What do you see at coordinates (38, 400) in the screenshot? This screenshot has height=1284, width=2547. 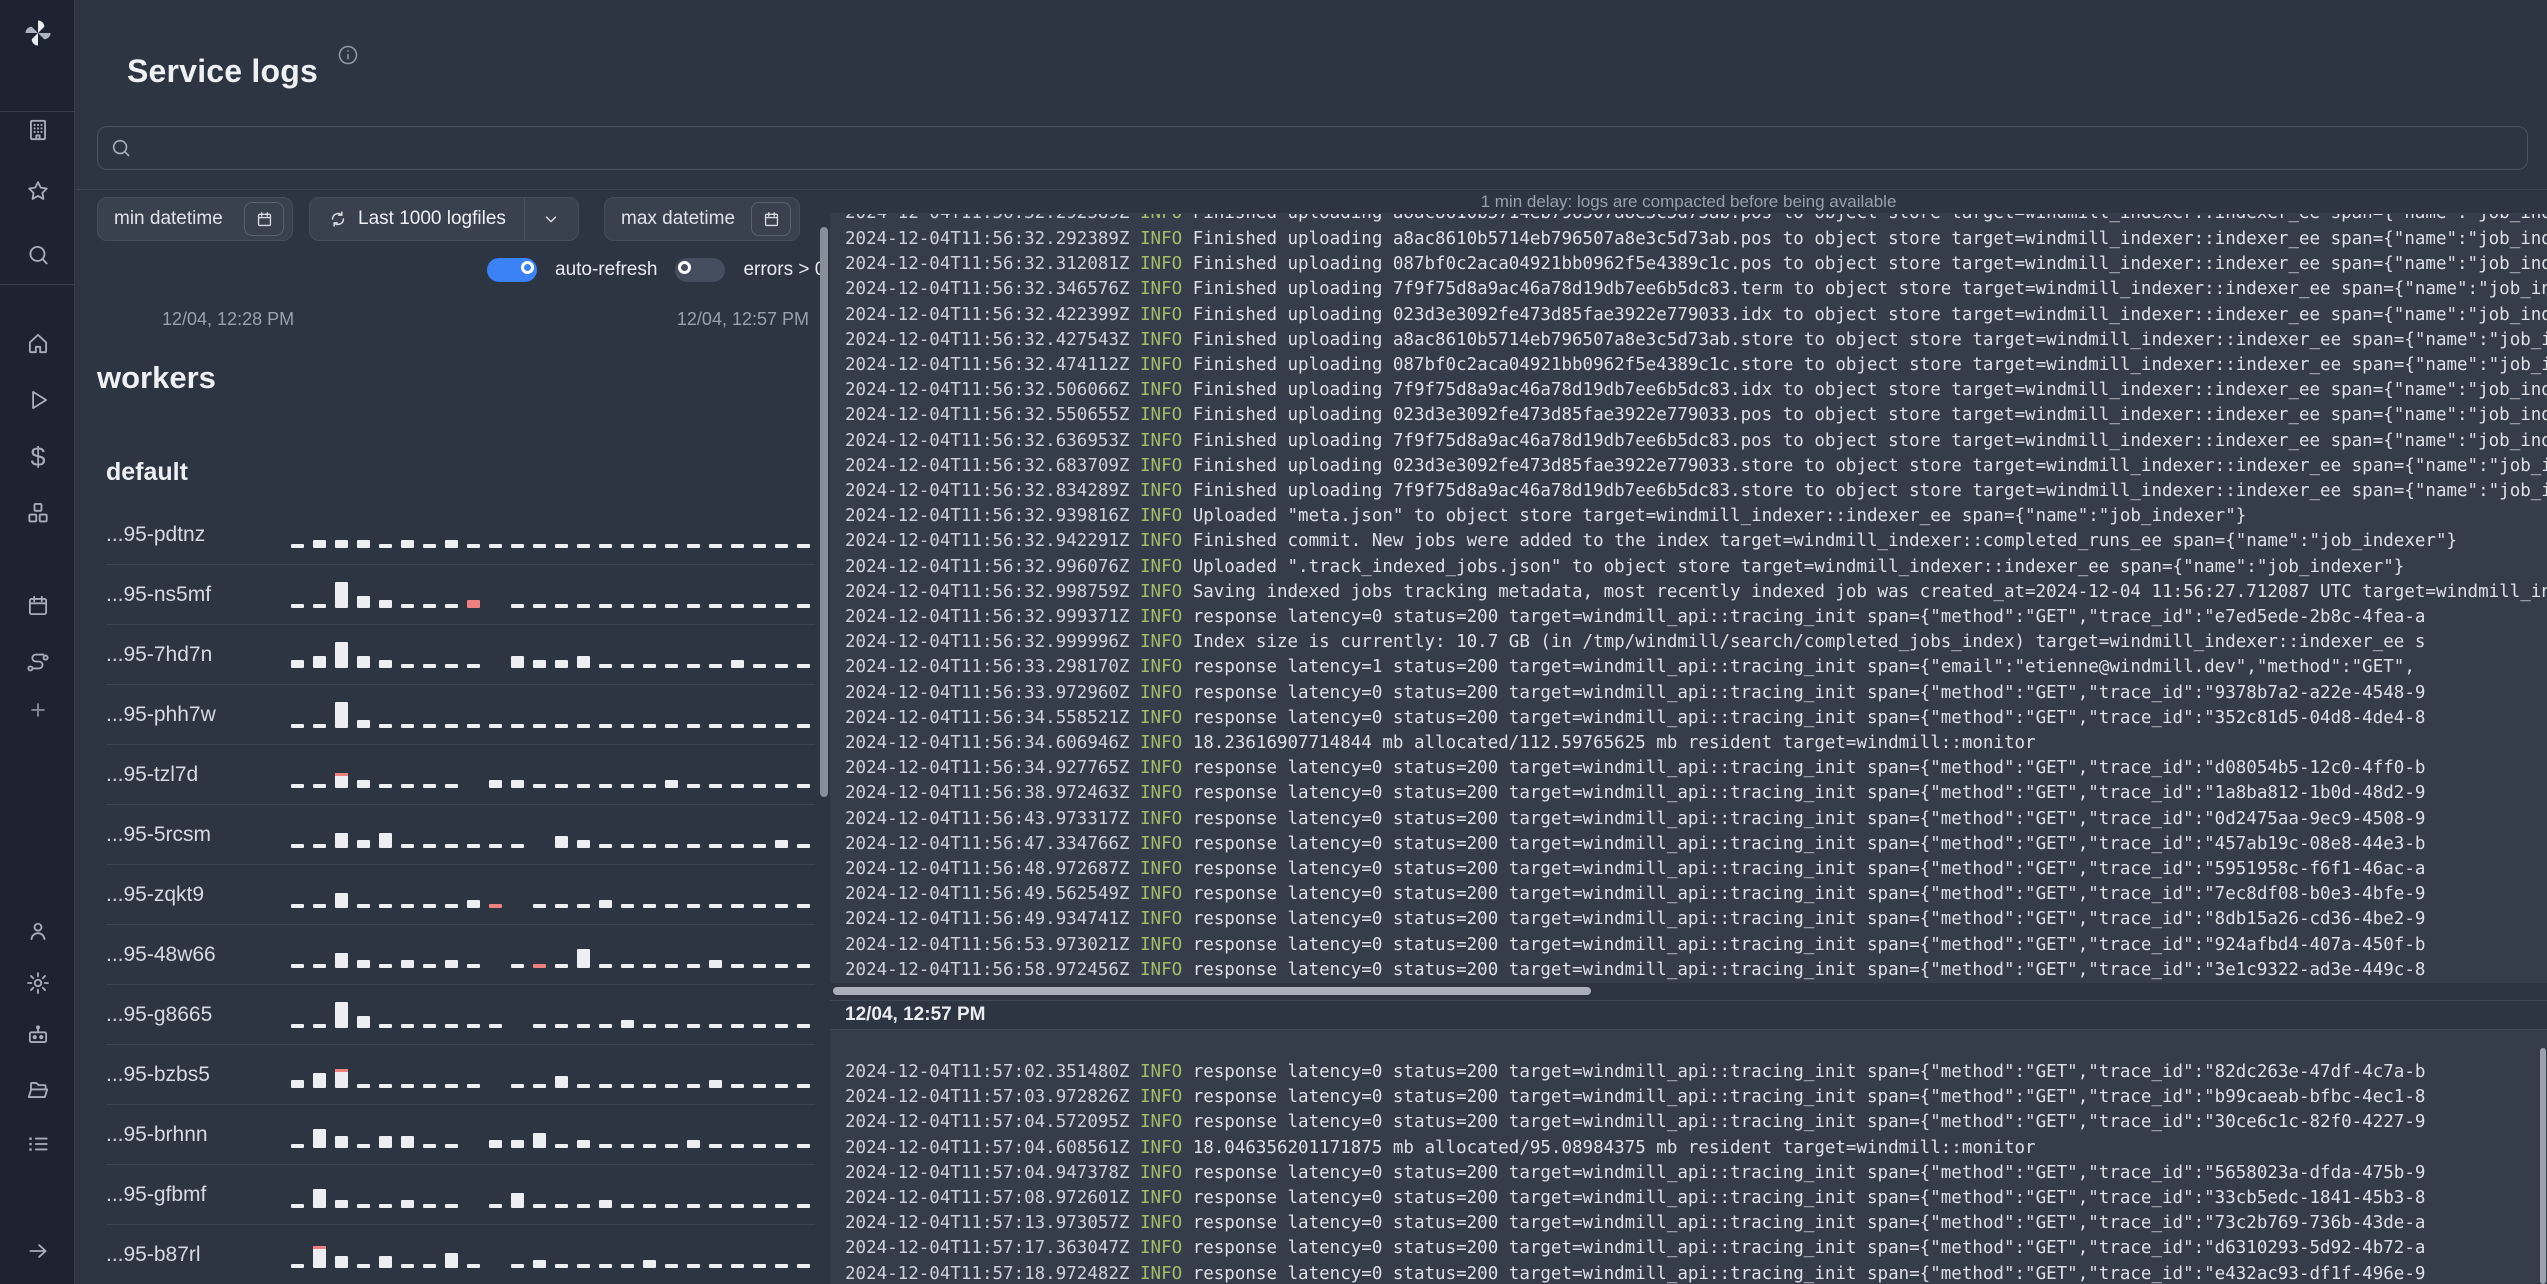 I see `play-icon` at bounding box center [38, 400].